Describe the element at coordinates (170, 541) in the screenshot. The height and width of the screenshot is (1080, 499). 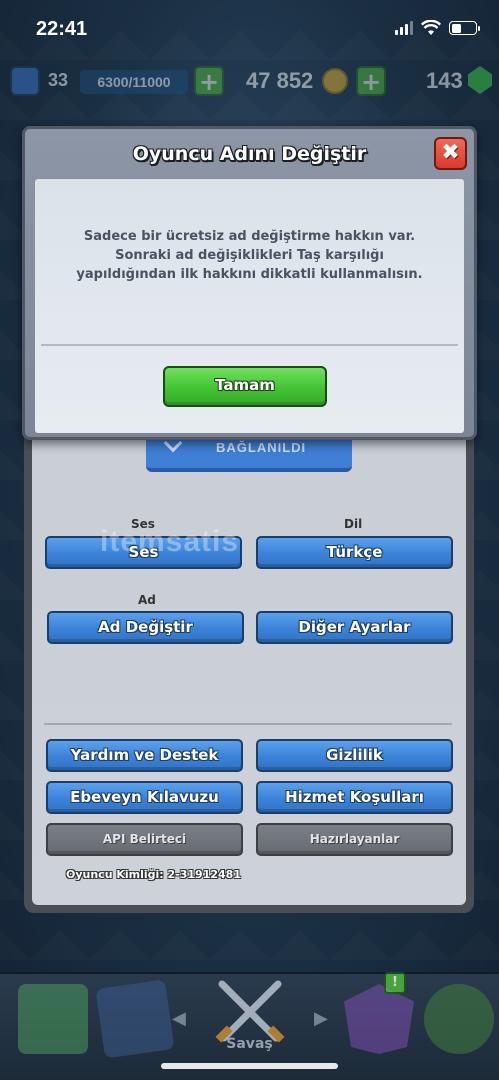
I see `watermark: itemsatis` at that location.